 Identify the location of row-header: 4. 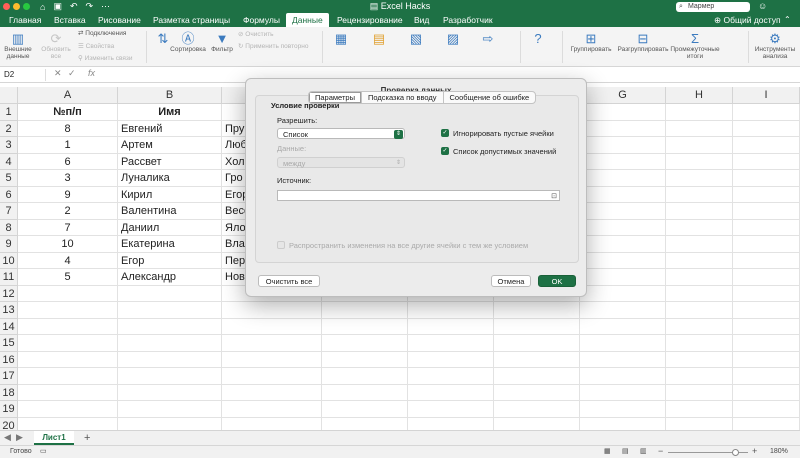
(9, 161).